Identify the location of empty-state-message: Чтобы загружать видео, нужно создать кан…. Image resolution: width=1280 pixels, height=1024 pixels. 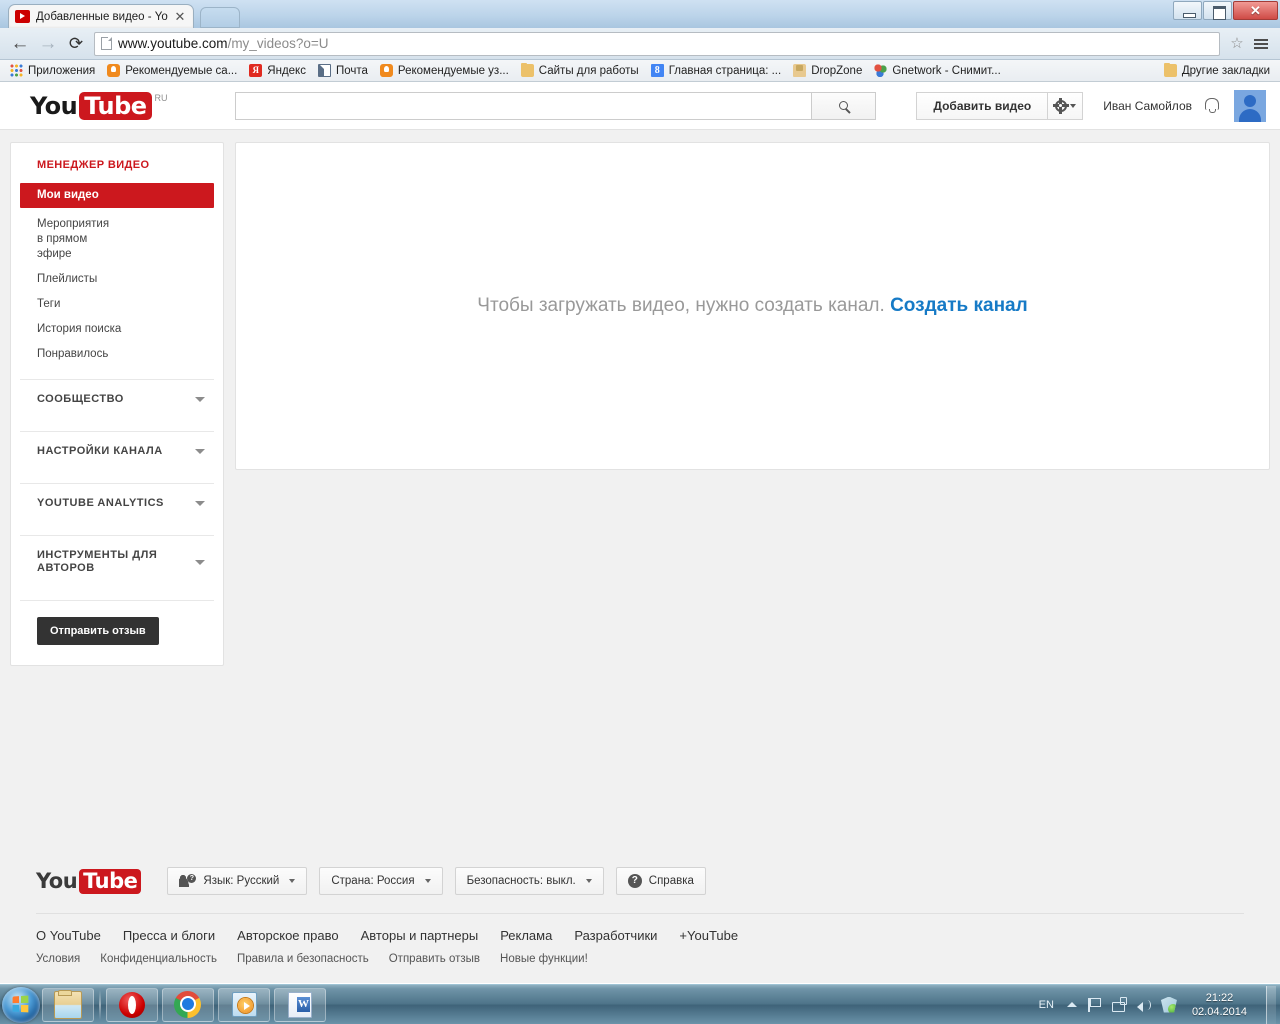
(752, 306).